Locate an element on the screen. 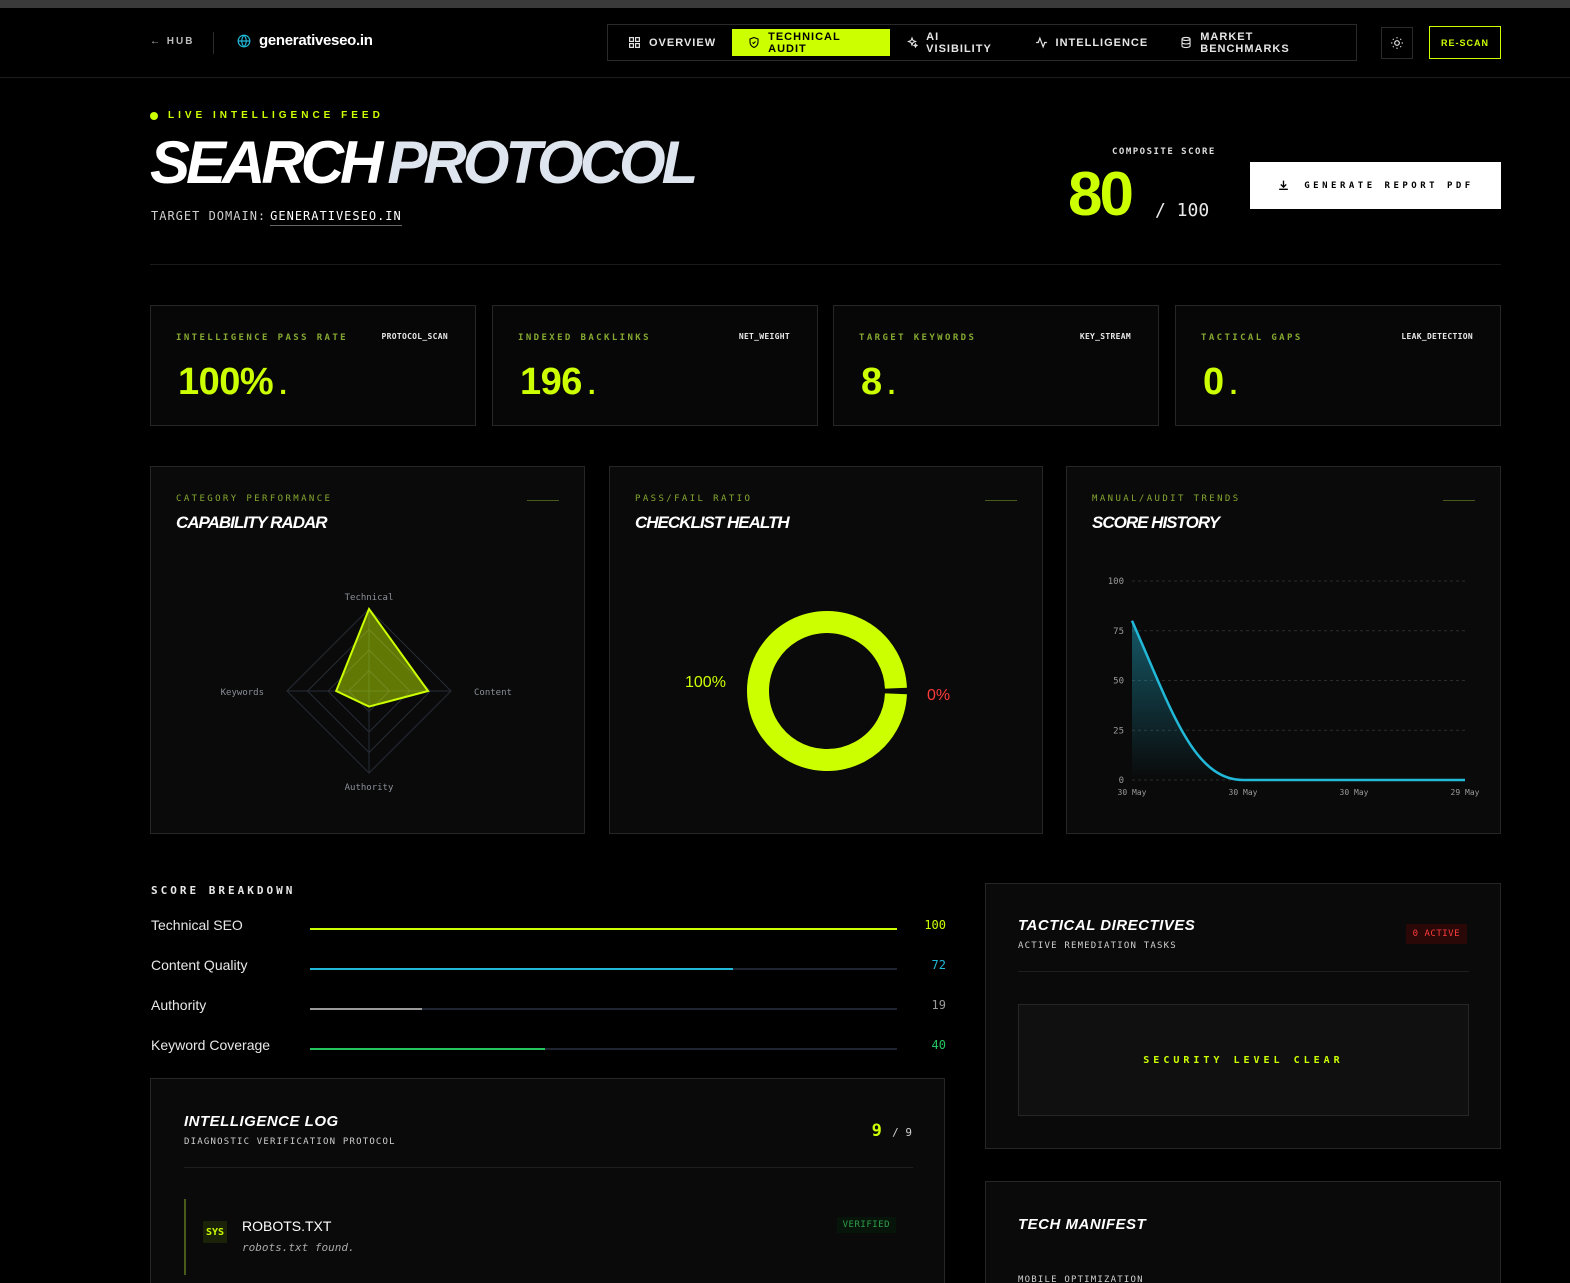 This screenshot has height=1283, width=1570. score-row-name: Content Quality is located at coordinates (199, 965).